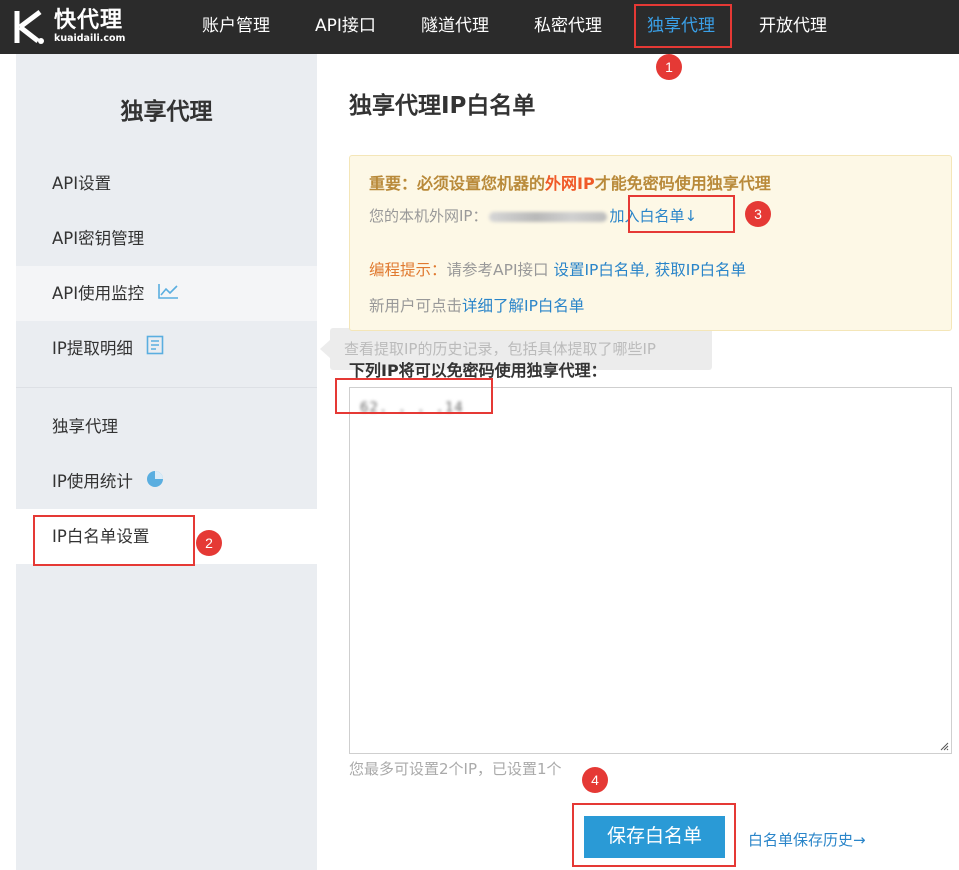  Describe the element at coordinates (31, 27) in the screenshot. I see `logo-k-icon` at that location.